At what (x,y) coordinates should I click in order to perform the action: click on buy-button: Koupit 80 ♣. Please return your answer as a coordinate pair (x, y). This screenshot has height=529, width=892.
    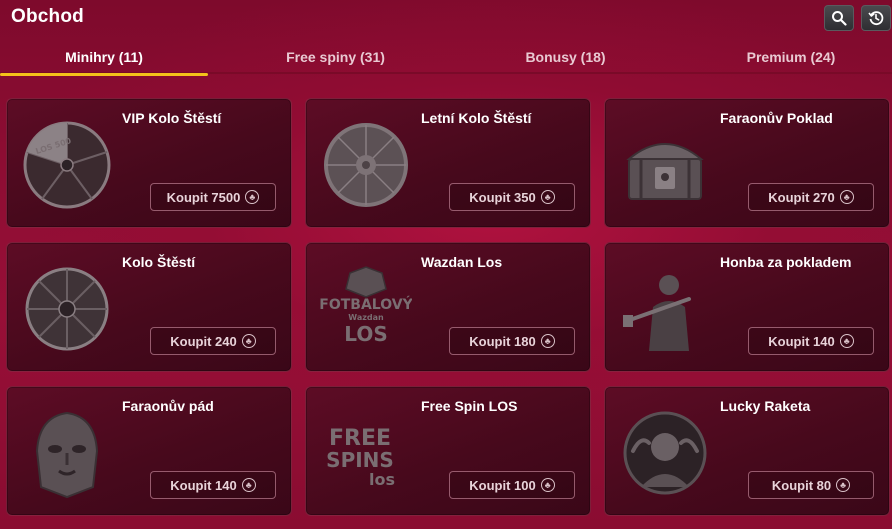
    Looking at the image, I should click on (811, 485).